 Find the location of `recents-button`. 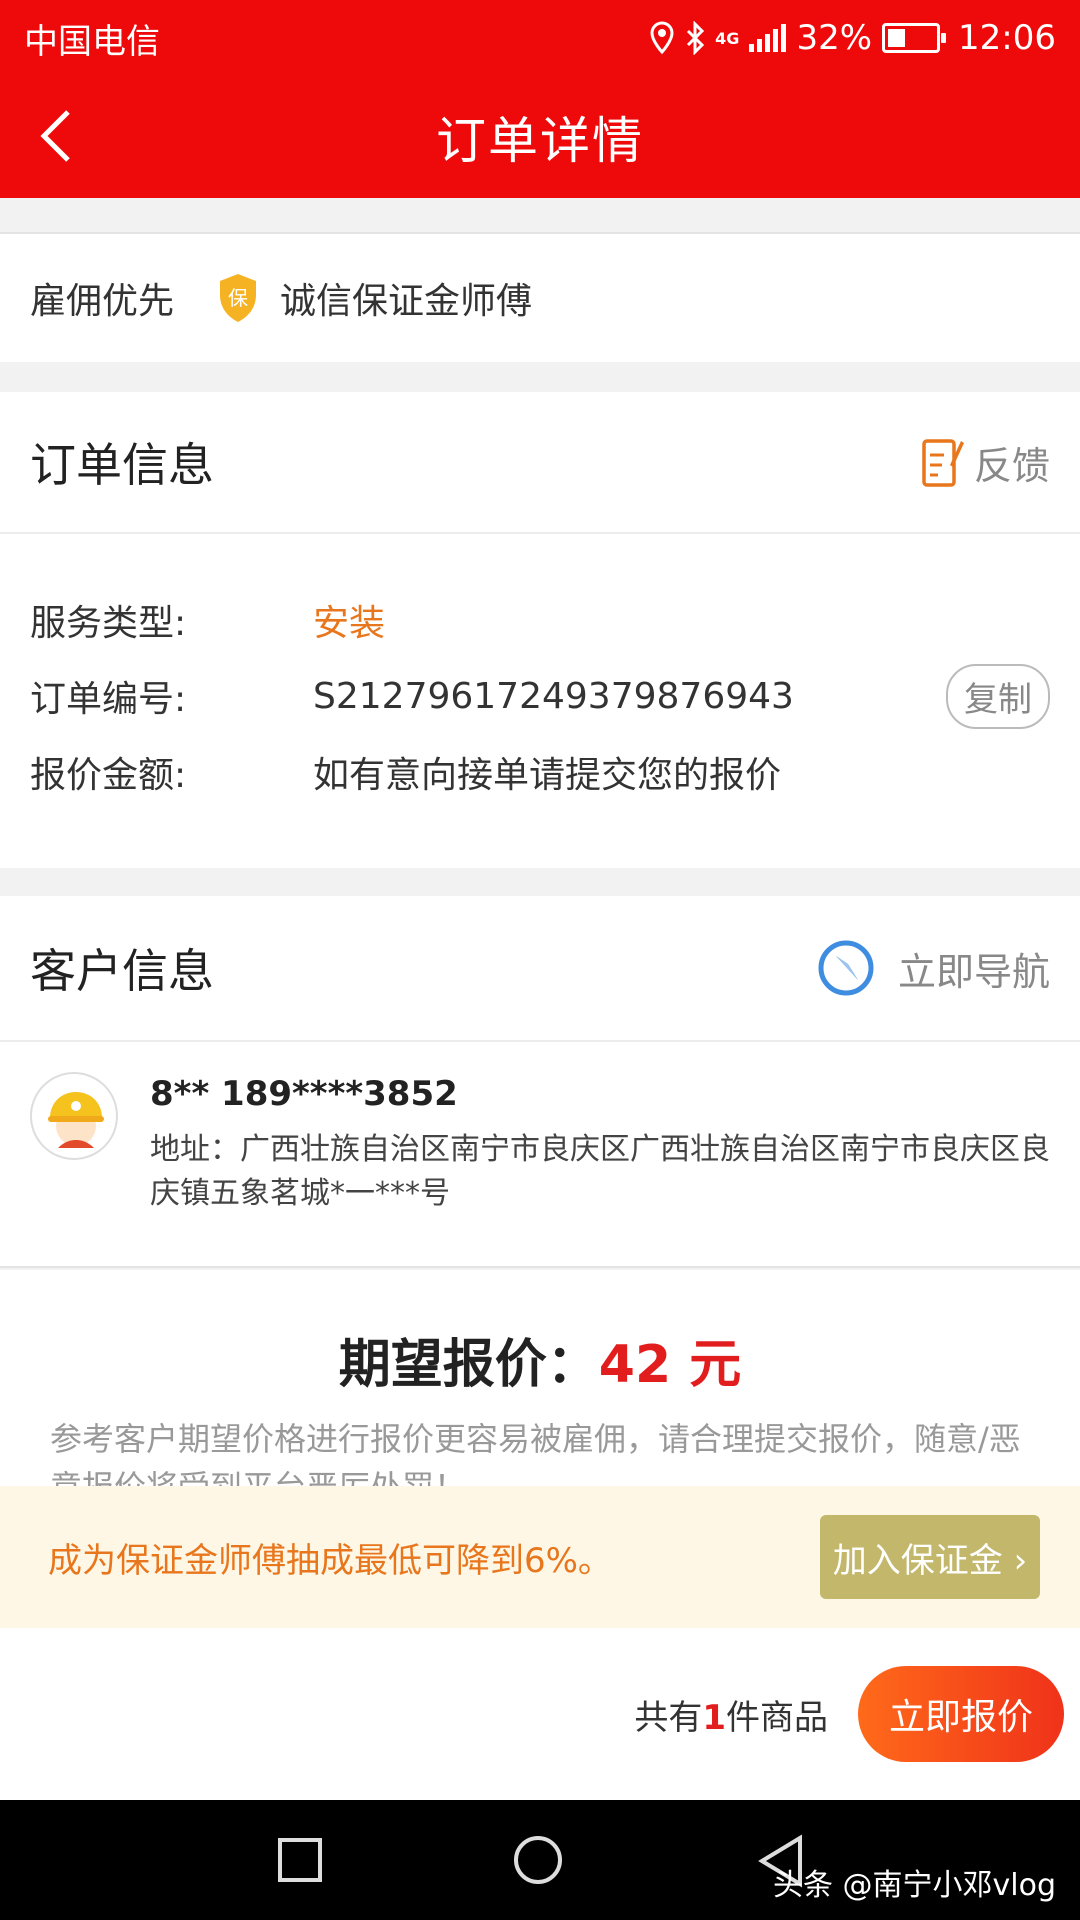

recents-button is located at coordinates (300, 1860).